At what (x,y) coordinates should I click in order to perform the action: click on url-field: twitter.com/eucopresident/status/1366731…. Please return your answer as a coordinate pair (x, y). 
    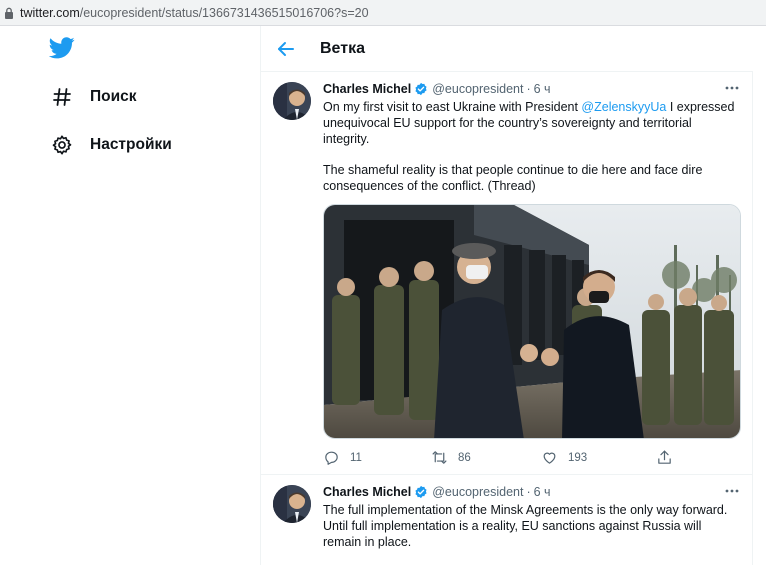
    Looking at the image, I should click on (383, 13).